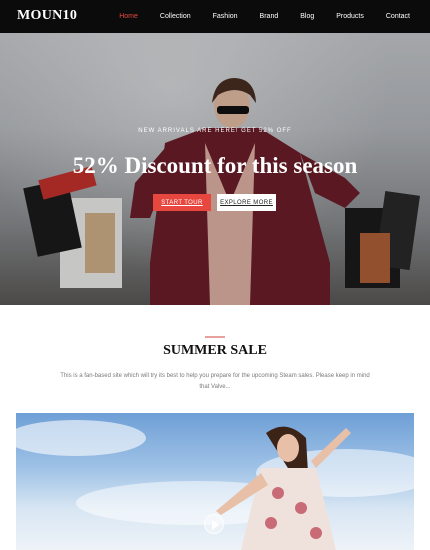  What do you see at coordinates (398, 16) in the screenshot?
I see `nav-contact: Contact` at bounding box center [398, 16].